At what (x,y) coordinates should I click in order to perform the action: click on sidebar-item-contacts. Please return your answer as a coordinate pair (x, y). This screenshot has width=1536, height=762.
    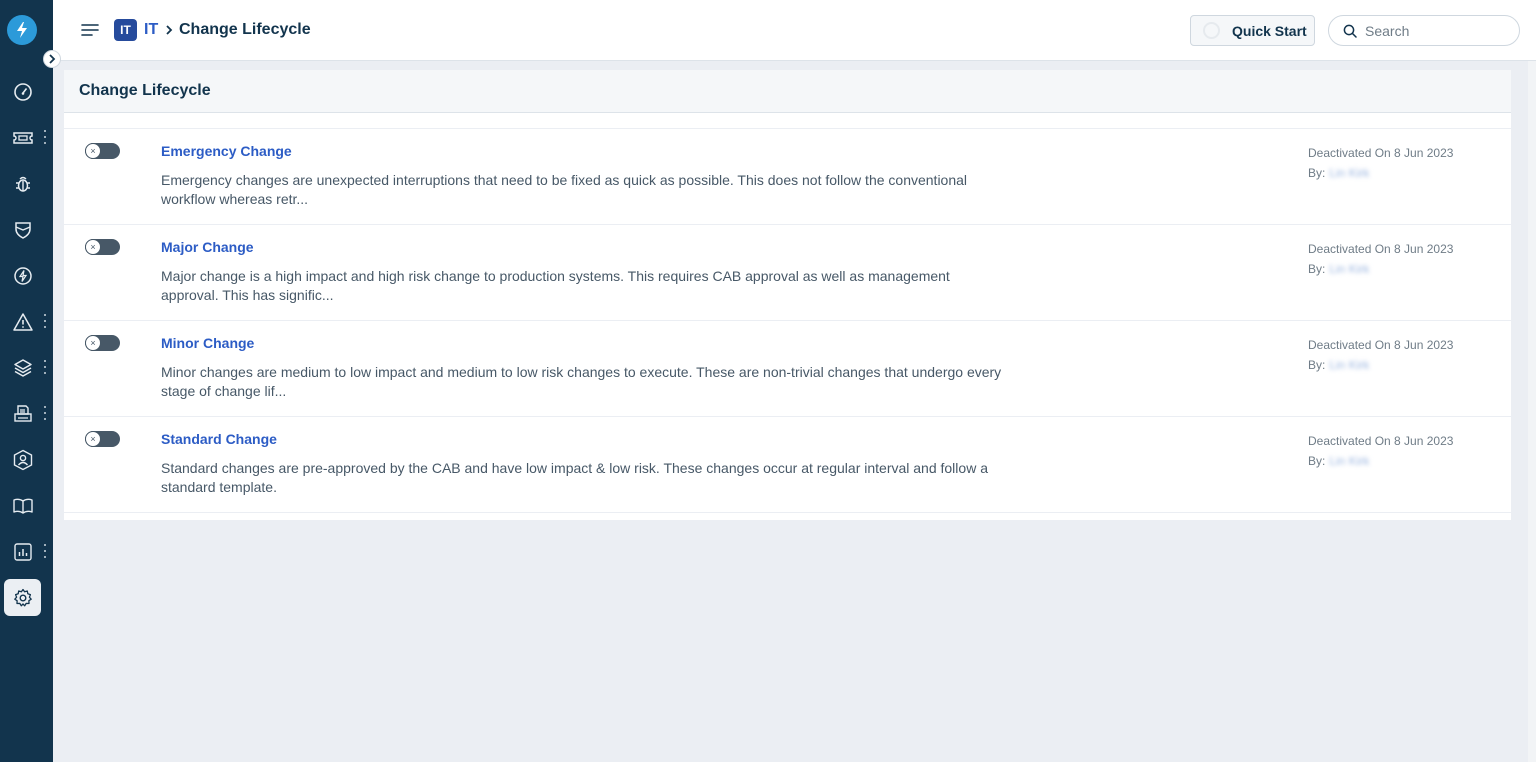
    Looking at the image, I should click on (22, 459).